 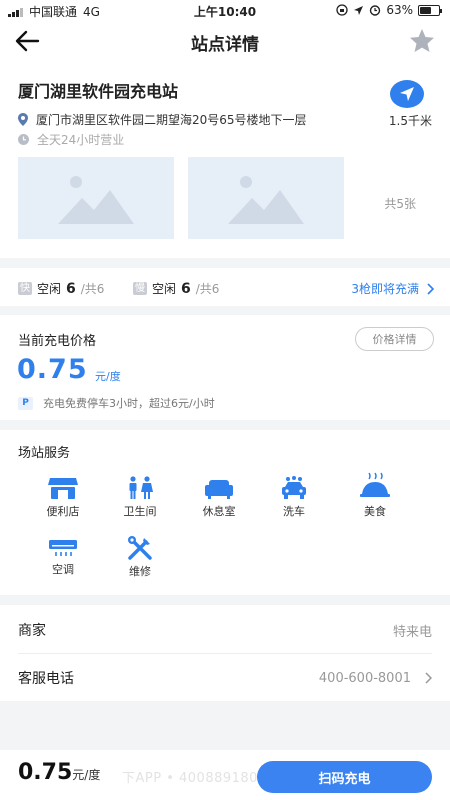 What do you see at coordinates (399, 10) in the screenshot?
I see `battery-percent: 63%` at bounding box center [399, 10].